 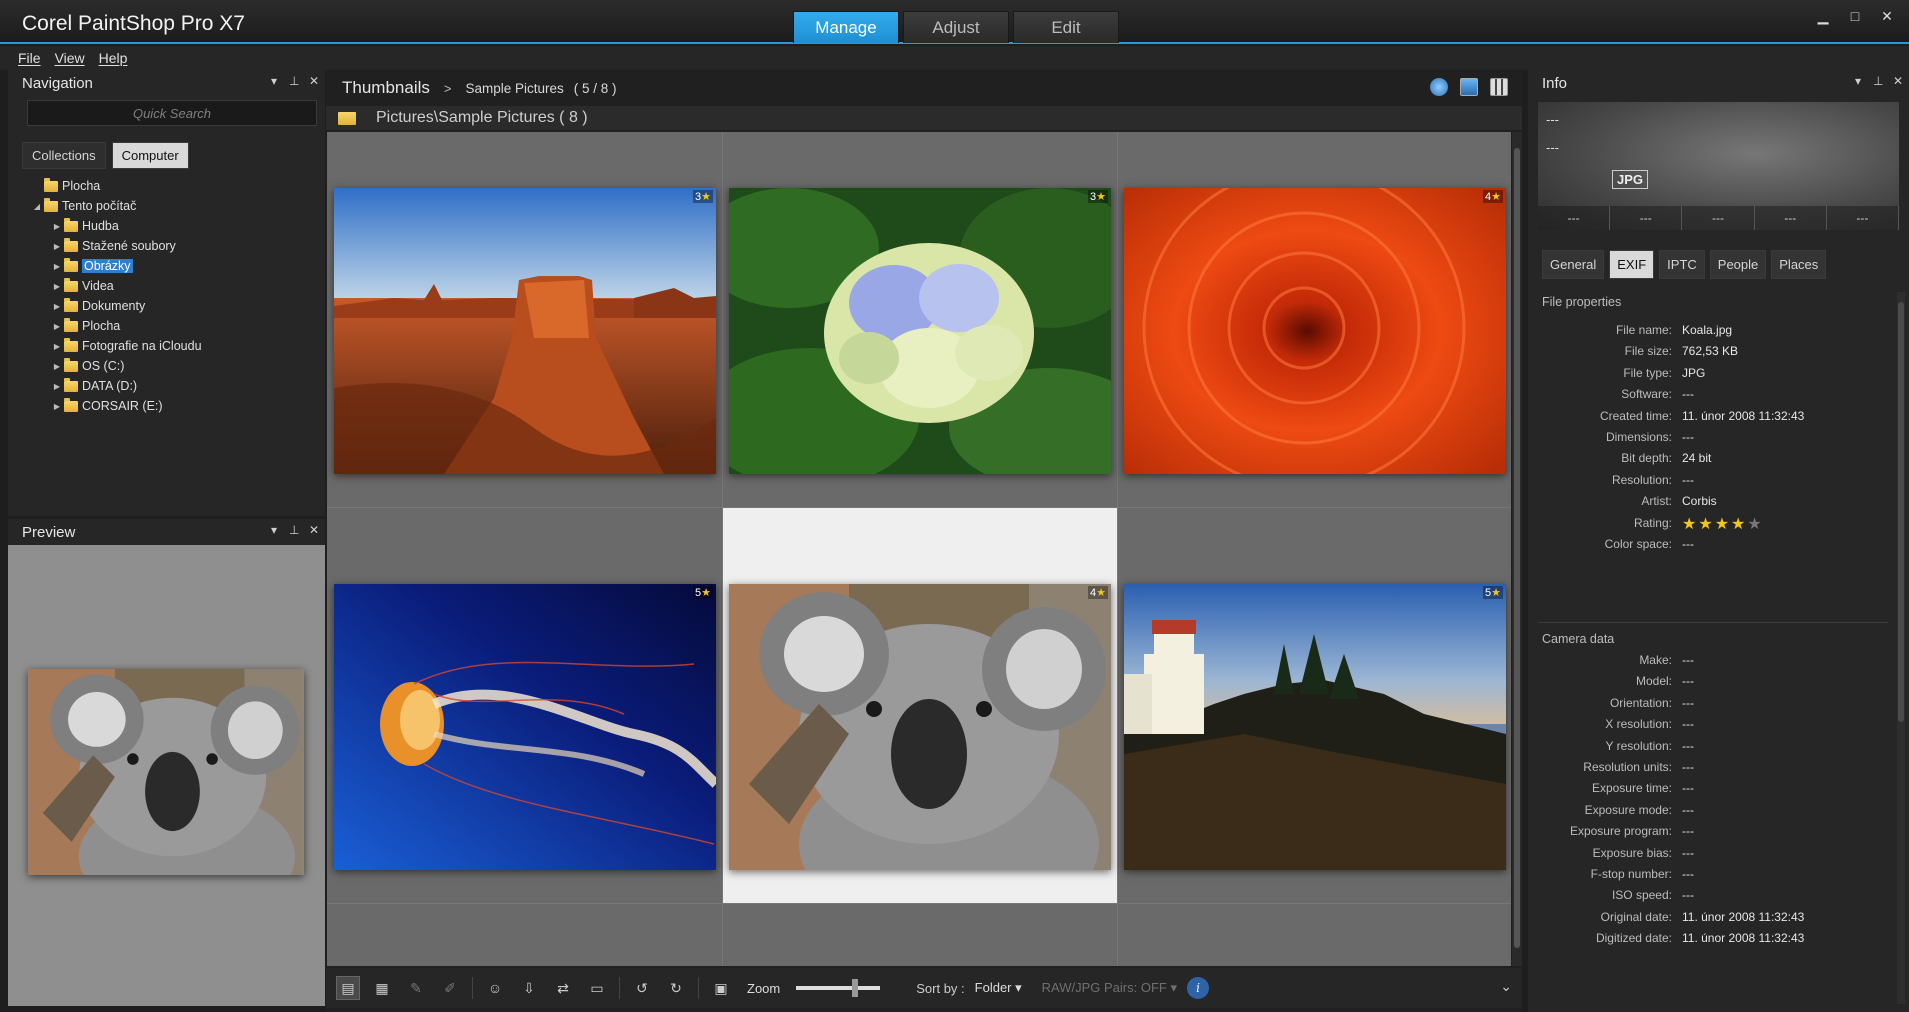 What do you see at coordinates (1708, 418) in the screenshot?
I see `info-row: Created time: 11. únor 2008 11:32:43` at bounding box center [1708, 418].